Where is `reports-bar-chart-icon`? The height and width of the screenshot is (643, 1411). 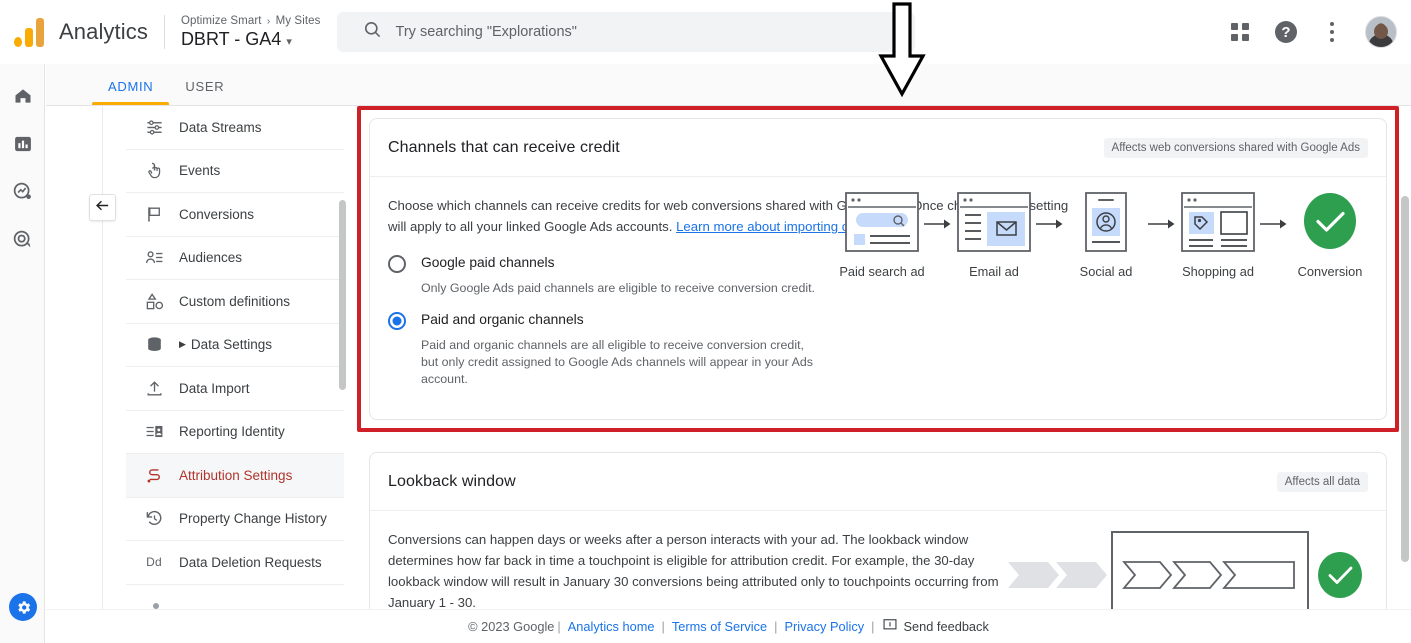 reports-bar-chart-icon is located at coordinates (23, 146).